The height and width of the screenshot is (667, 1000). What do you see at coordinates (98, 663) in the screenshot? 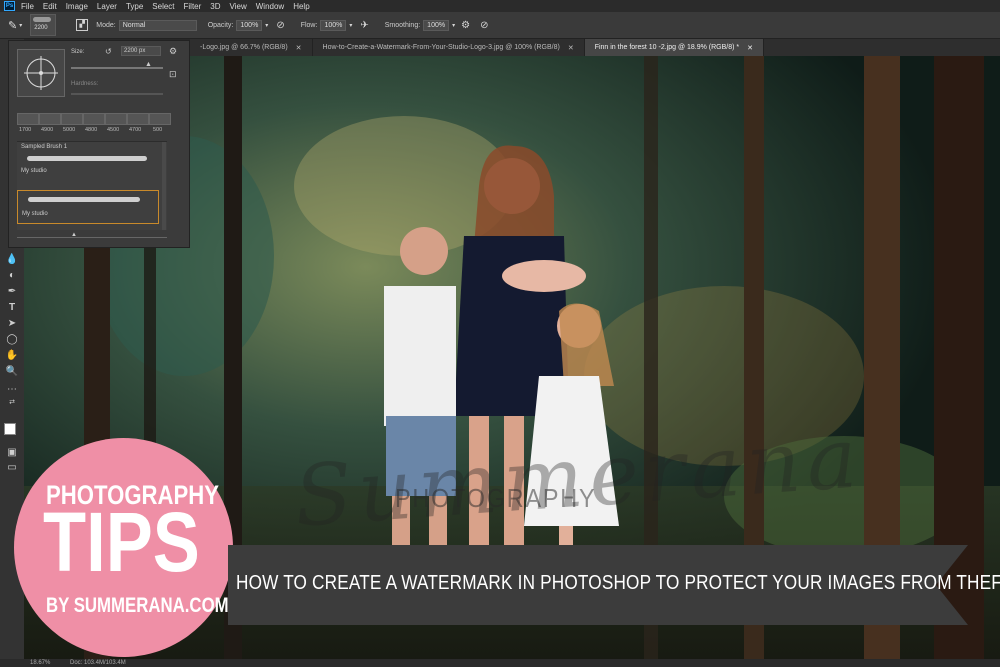
I see `document-size: Doc: 103.4M/103.4M` at bounding box center [98, 663].